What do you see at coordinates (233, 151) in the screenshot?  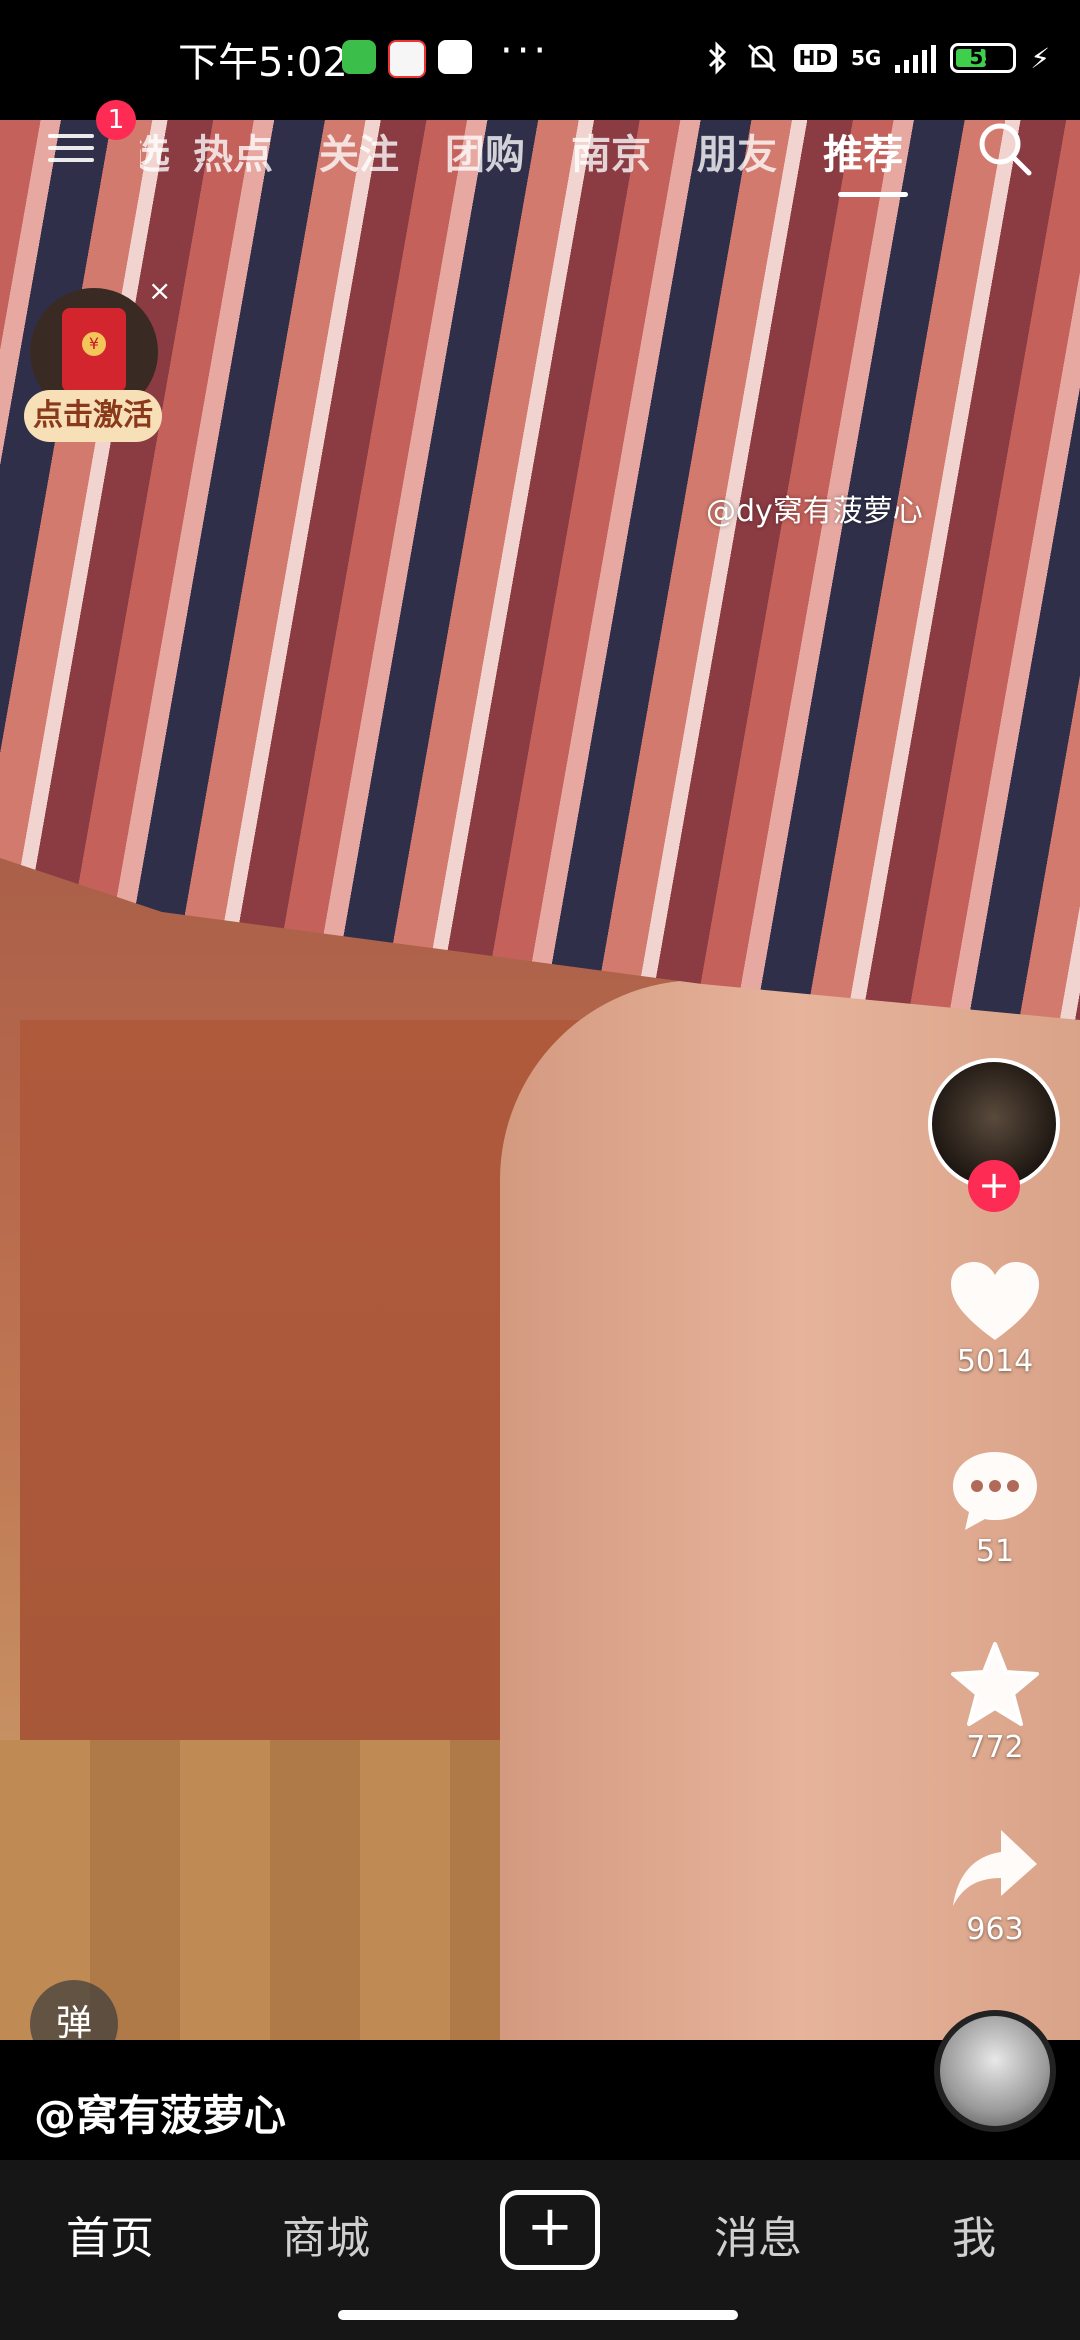 I see `tab-hot: 热点` at bounding box center [233, 151].